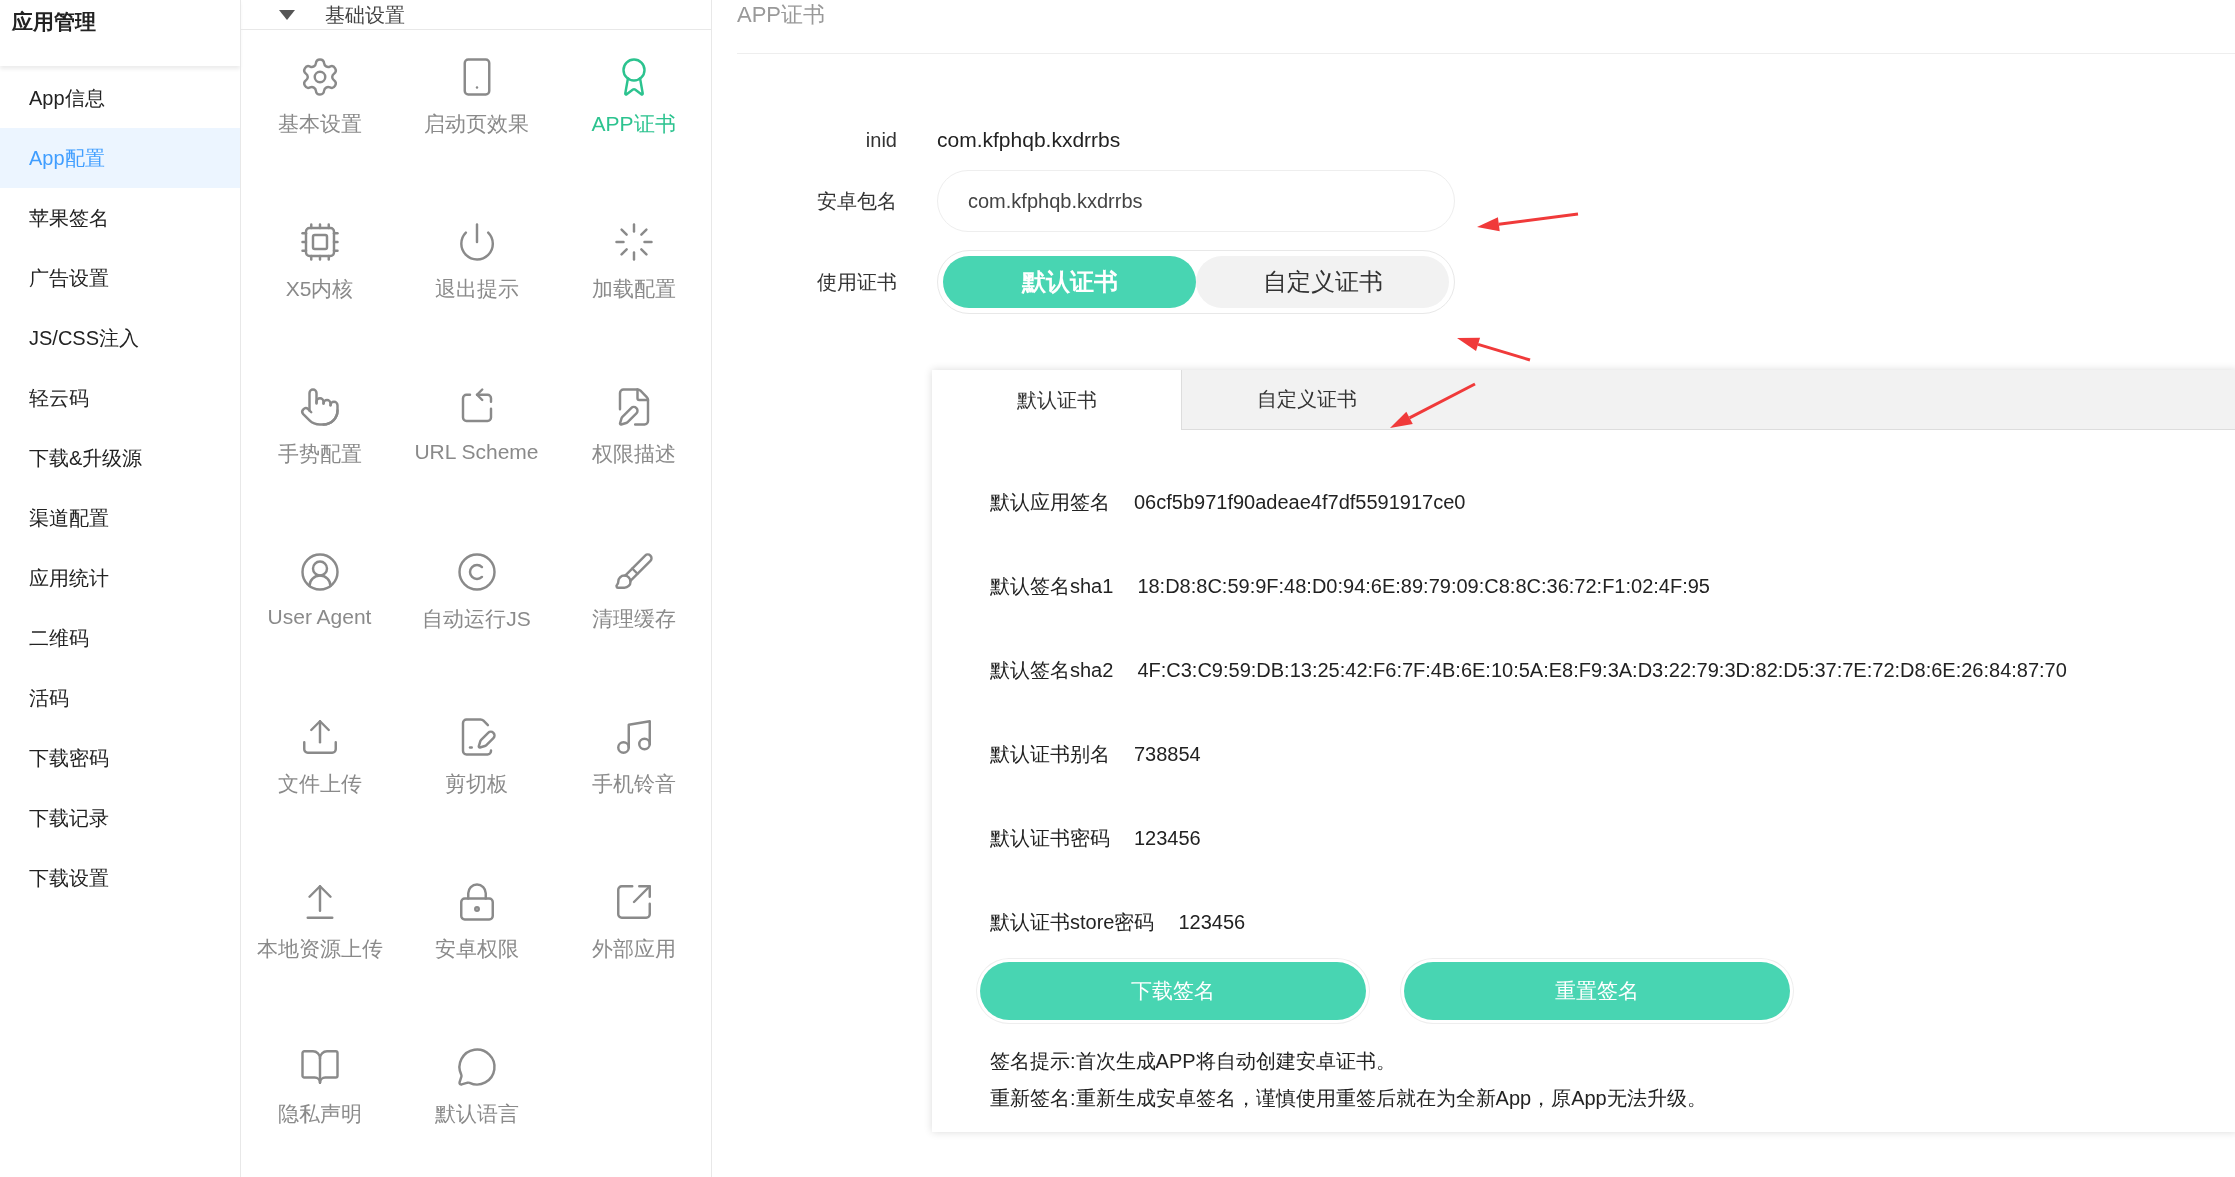 The height and width of the screenshot is (1177, 2235). Describe the element at coordinates (1052, 670) in the screenshot. I see `info-label: 默认签名sha2` at that location.